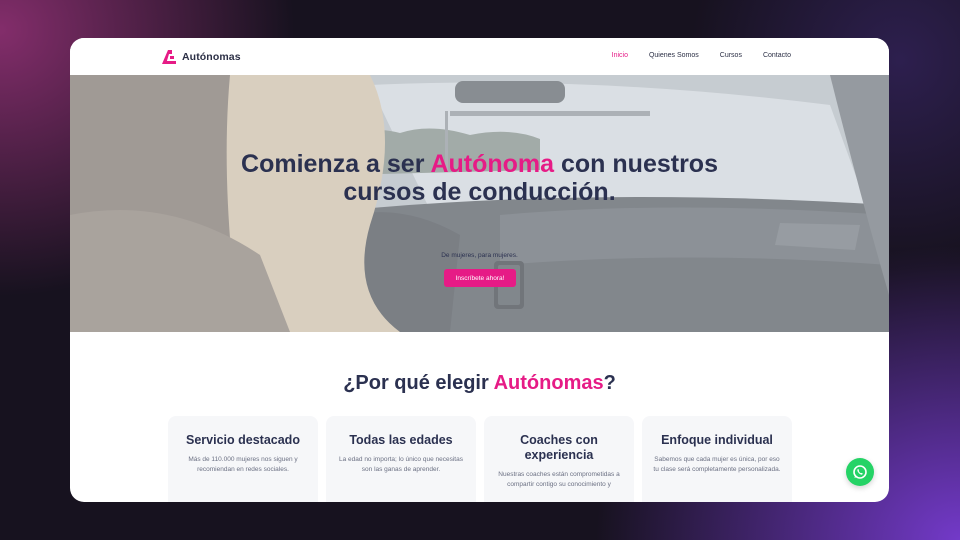 Image resolution: width=960 pixels, height=540 pixels. What do you see at coordinates (636, 164) in the screenshot?
I see `hero-title-post: con nuestros` at bounding box center [636, 164].